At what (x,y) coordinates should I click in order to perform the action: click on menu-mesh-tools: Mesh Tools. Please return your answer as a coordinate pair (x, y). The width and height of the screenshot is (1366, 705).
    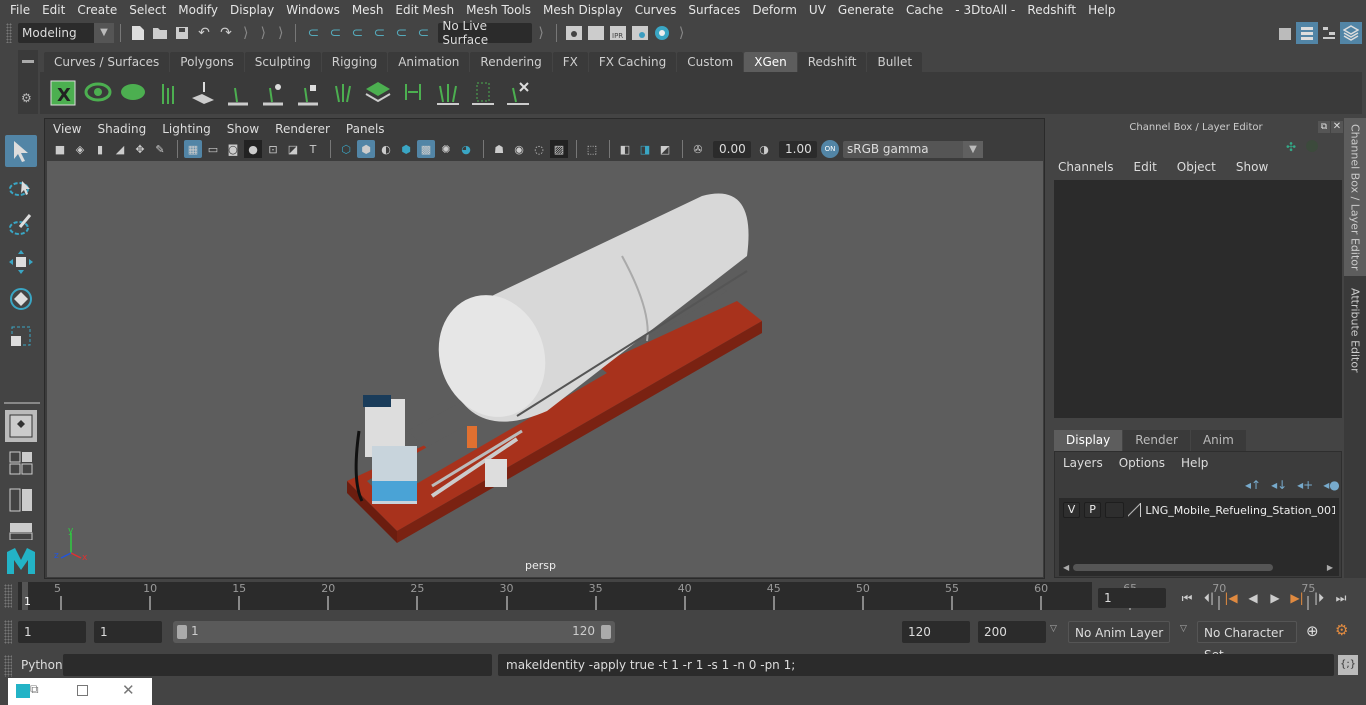
    Looking at the image, I should click on (498, 10).